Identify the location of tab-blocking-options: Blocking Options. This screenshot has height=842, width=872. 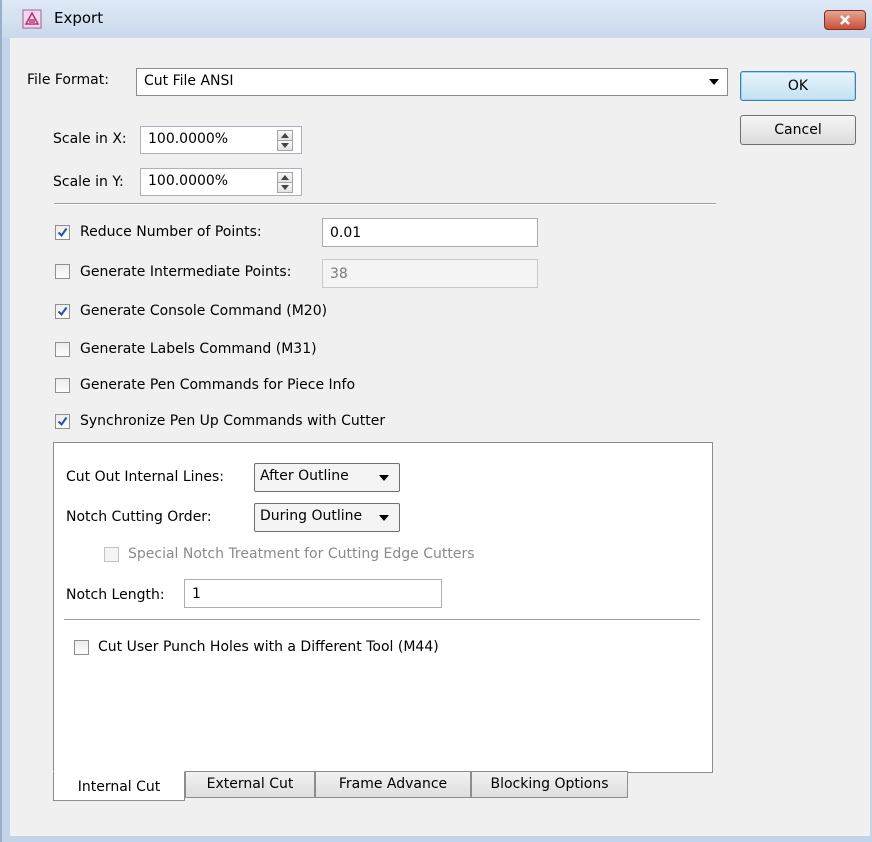
(549, 784).